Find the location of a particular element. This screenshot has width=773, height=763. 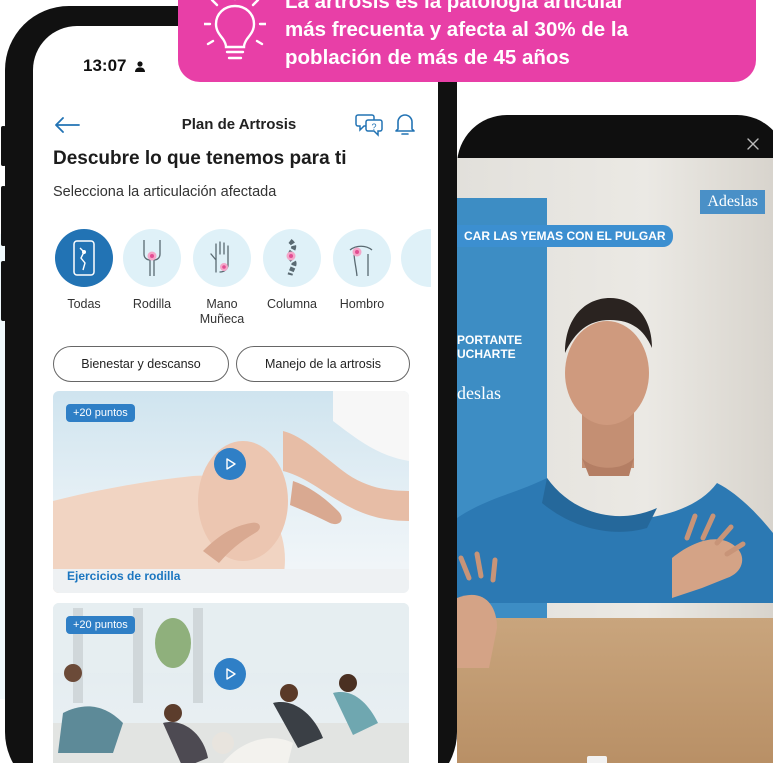

spine-icon is located at coordinates (291, 257).